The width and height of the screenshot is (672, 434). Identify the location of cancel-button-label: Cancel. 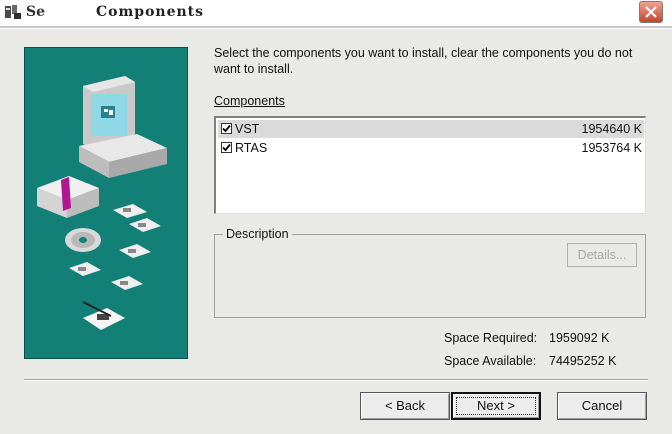
(602, 405).